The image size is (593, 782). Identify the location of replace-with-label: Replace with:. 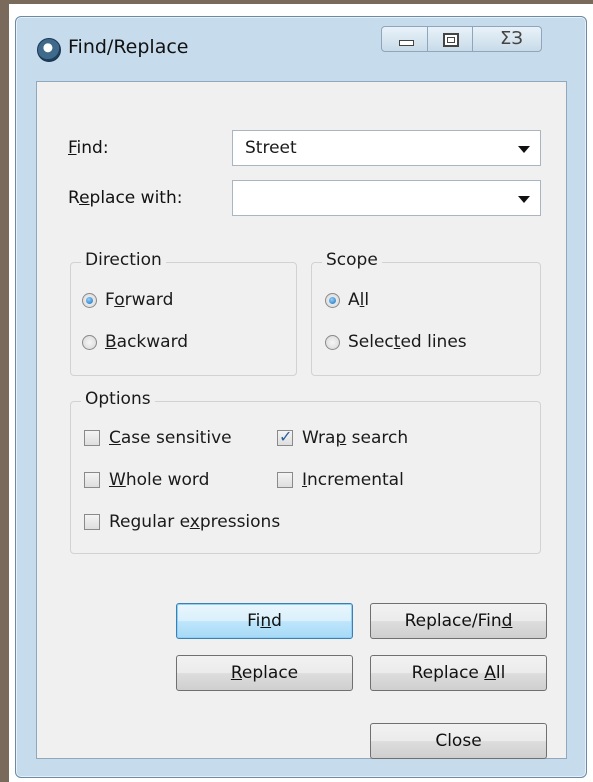
(125, 198).